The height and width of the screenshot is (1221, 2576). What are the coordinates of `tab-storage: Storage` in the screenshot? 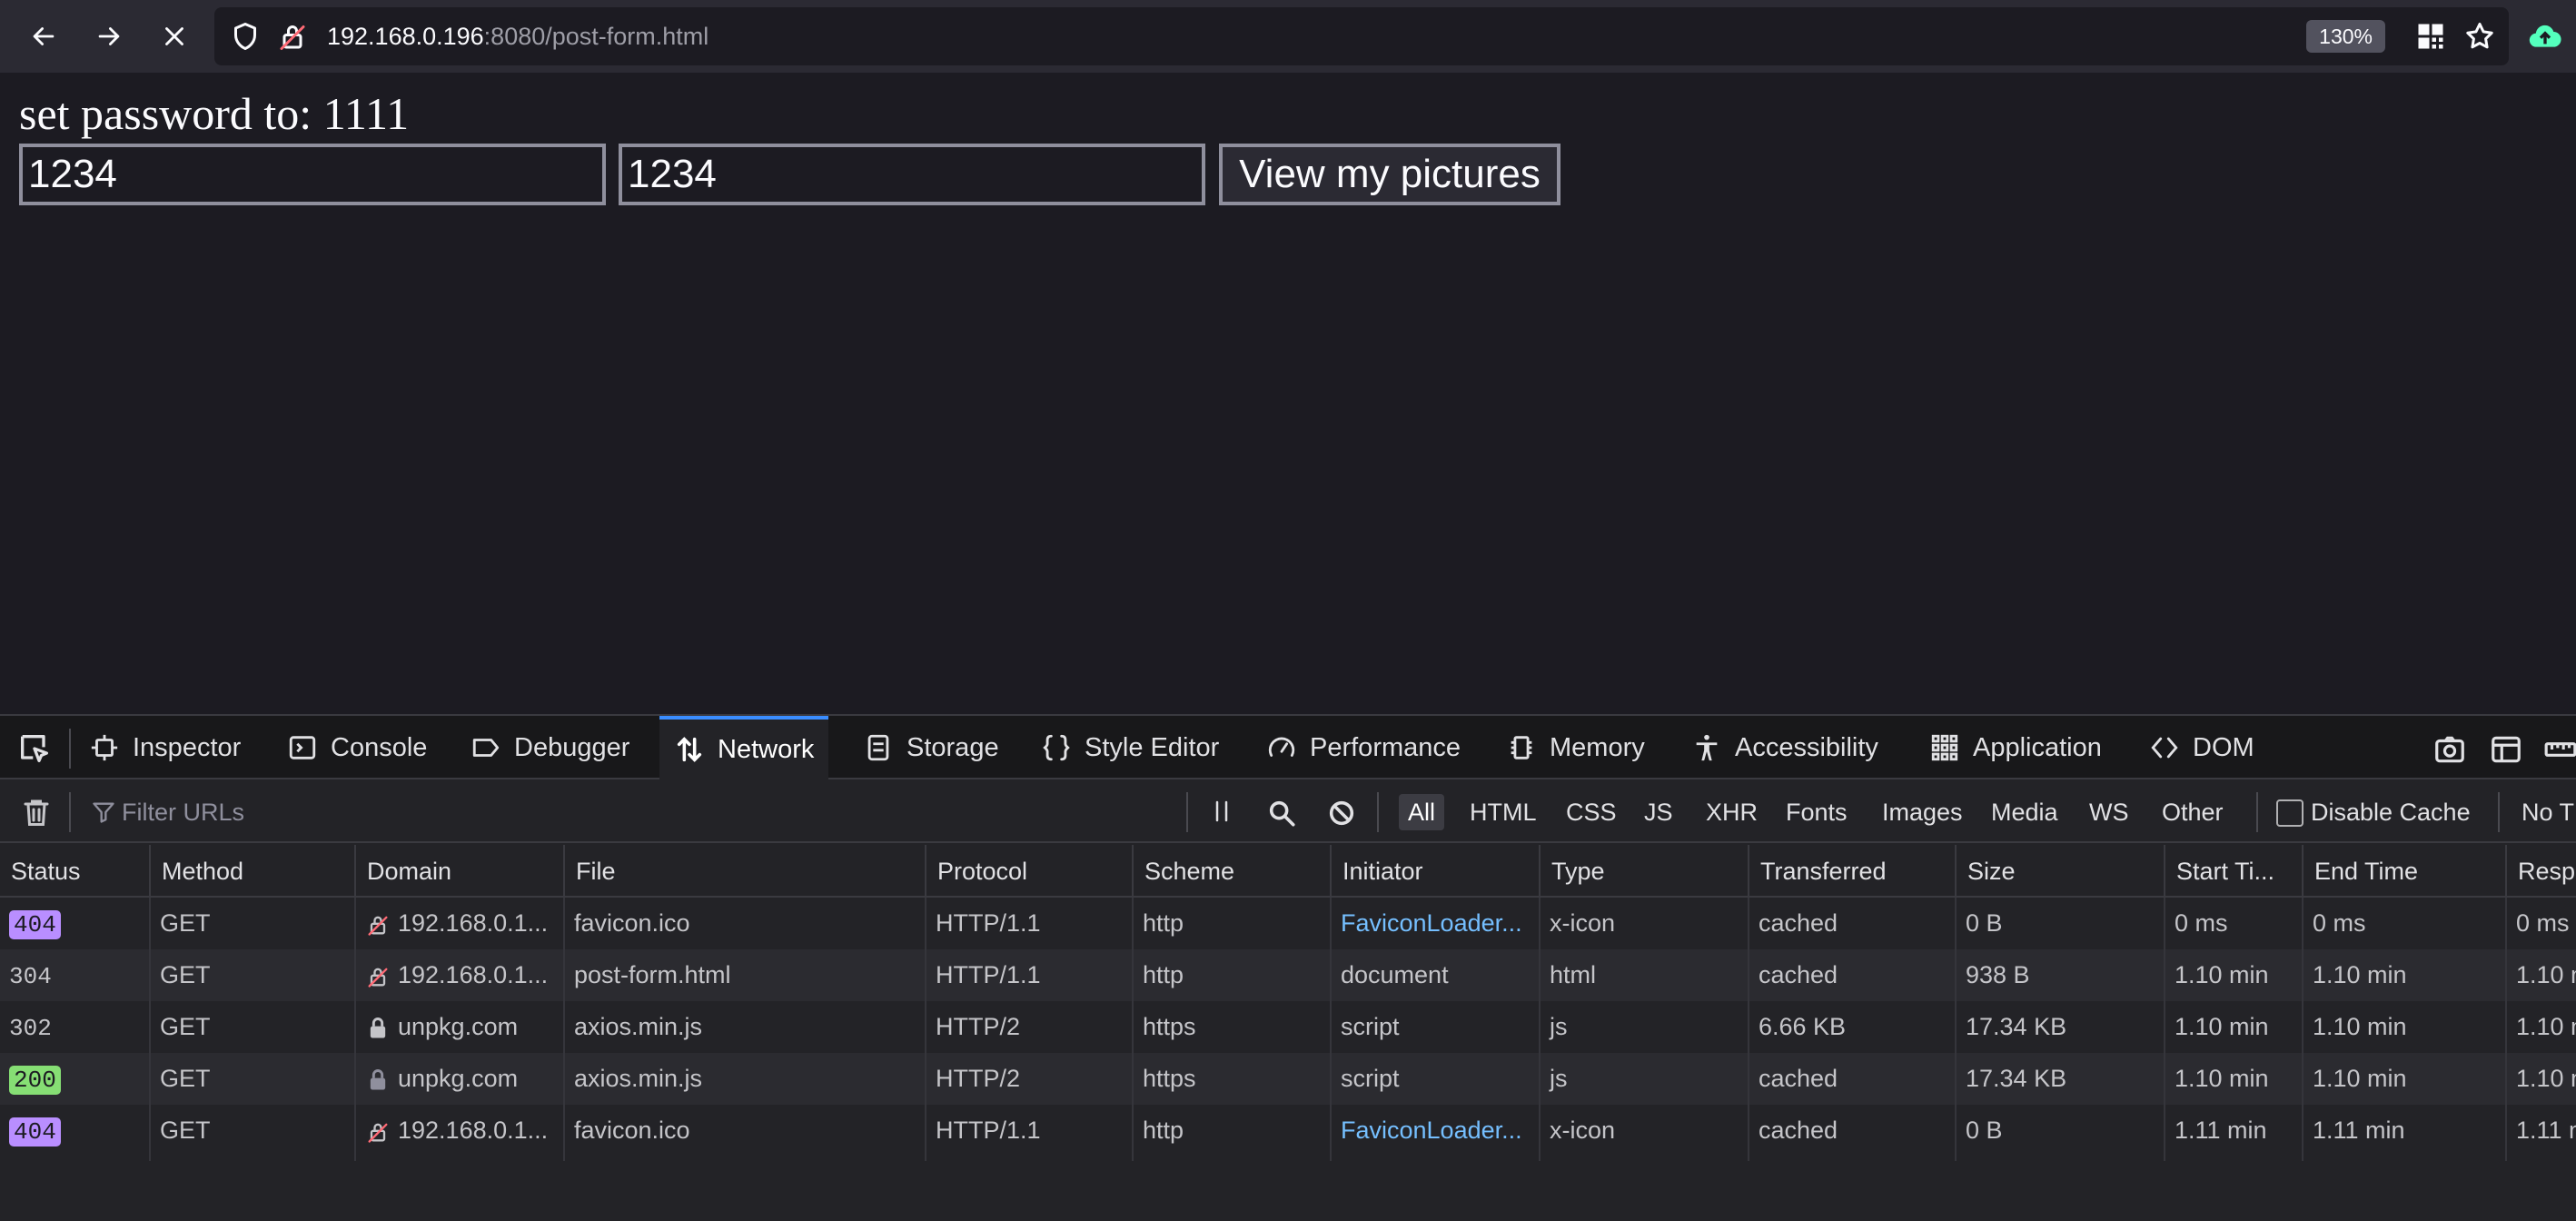 It's located at (931, 747).